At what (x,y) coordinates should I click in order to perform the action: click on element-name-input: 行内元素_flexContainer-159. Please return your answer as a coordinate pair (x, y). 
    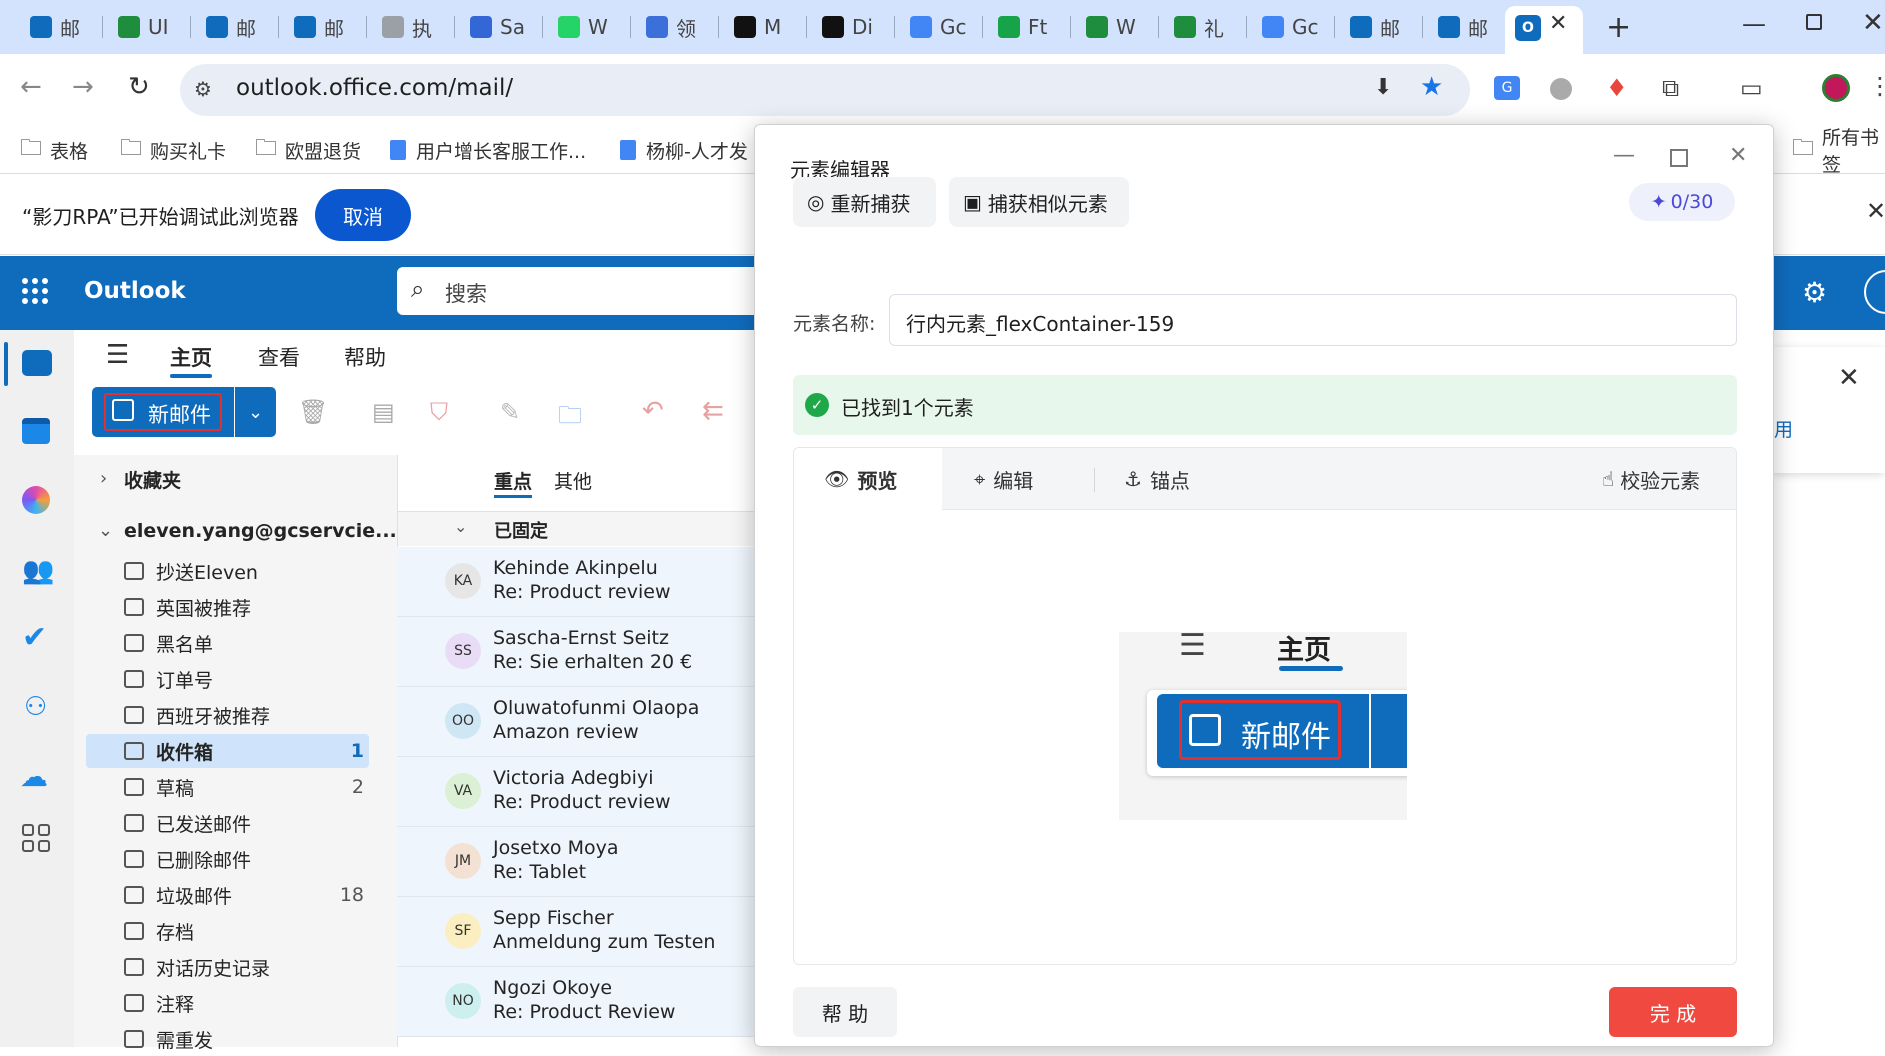
    Looking at the image, I should click on (1313, 320).